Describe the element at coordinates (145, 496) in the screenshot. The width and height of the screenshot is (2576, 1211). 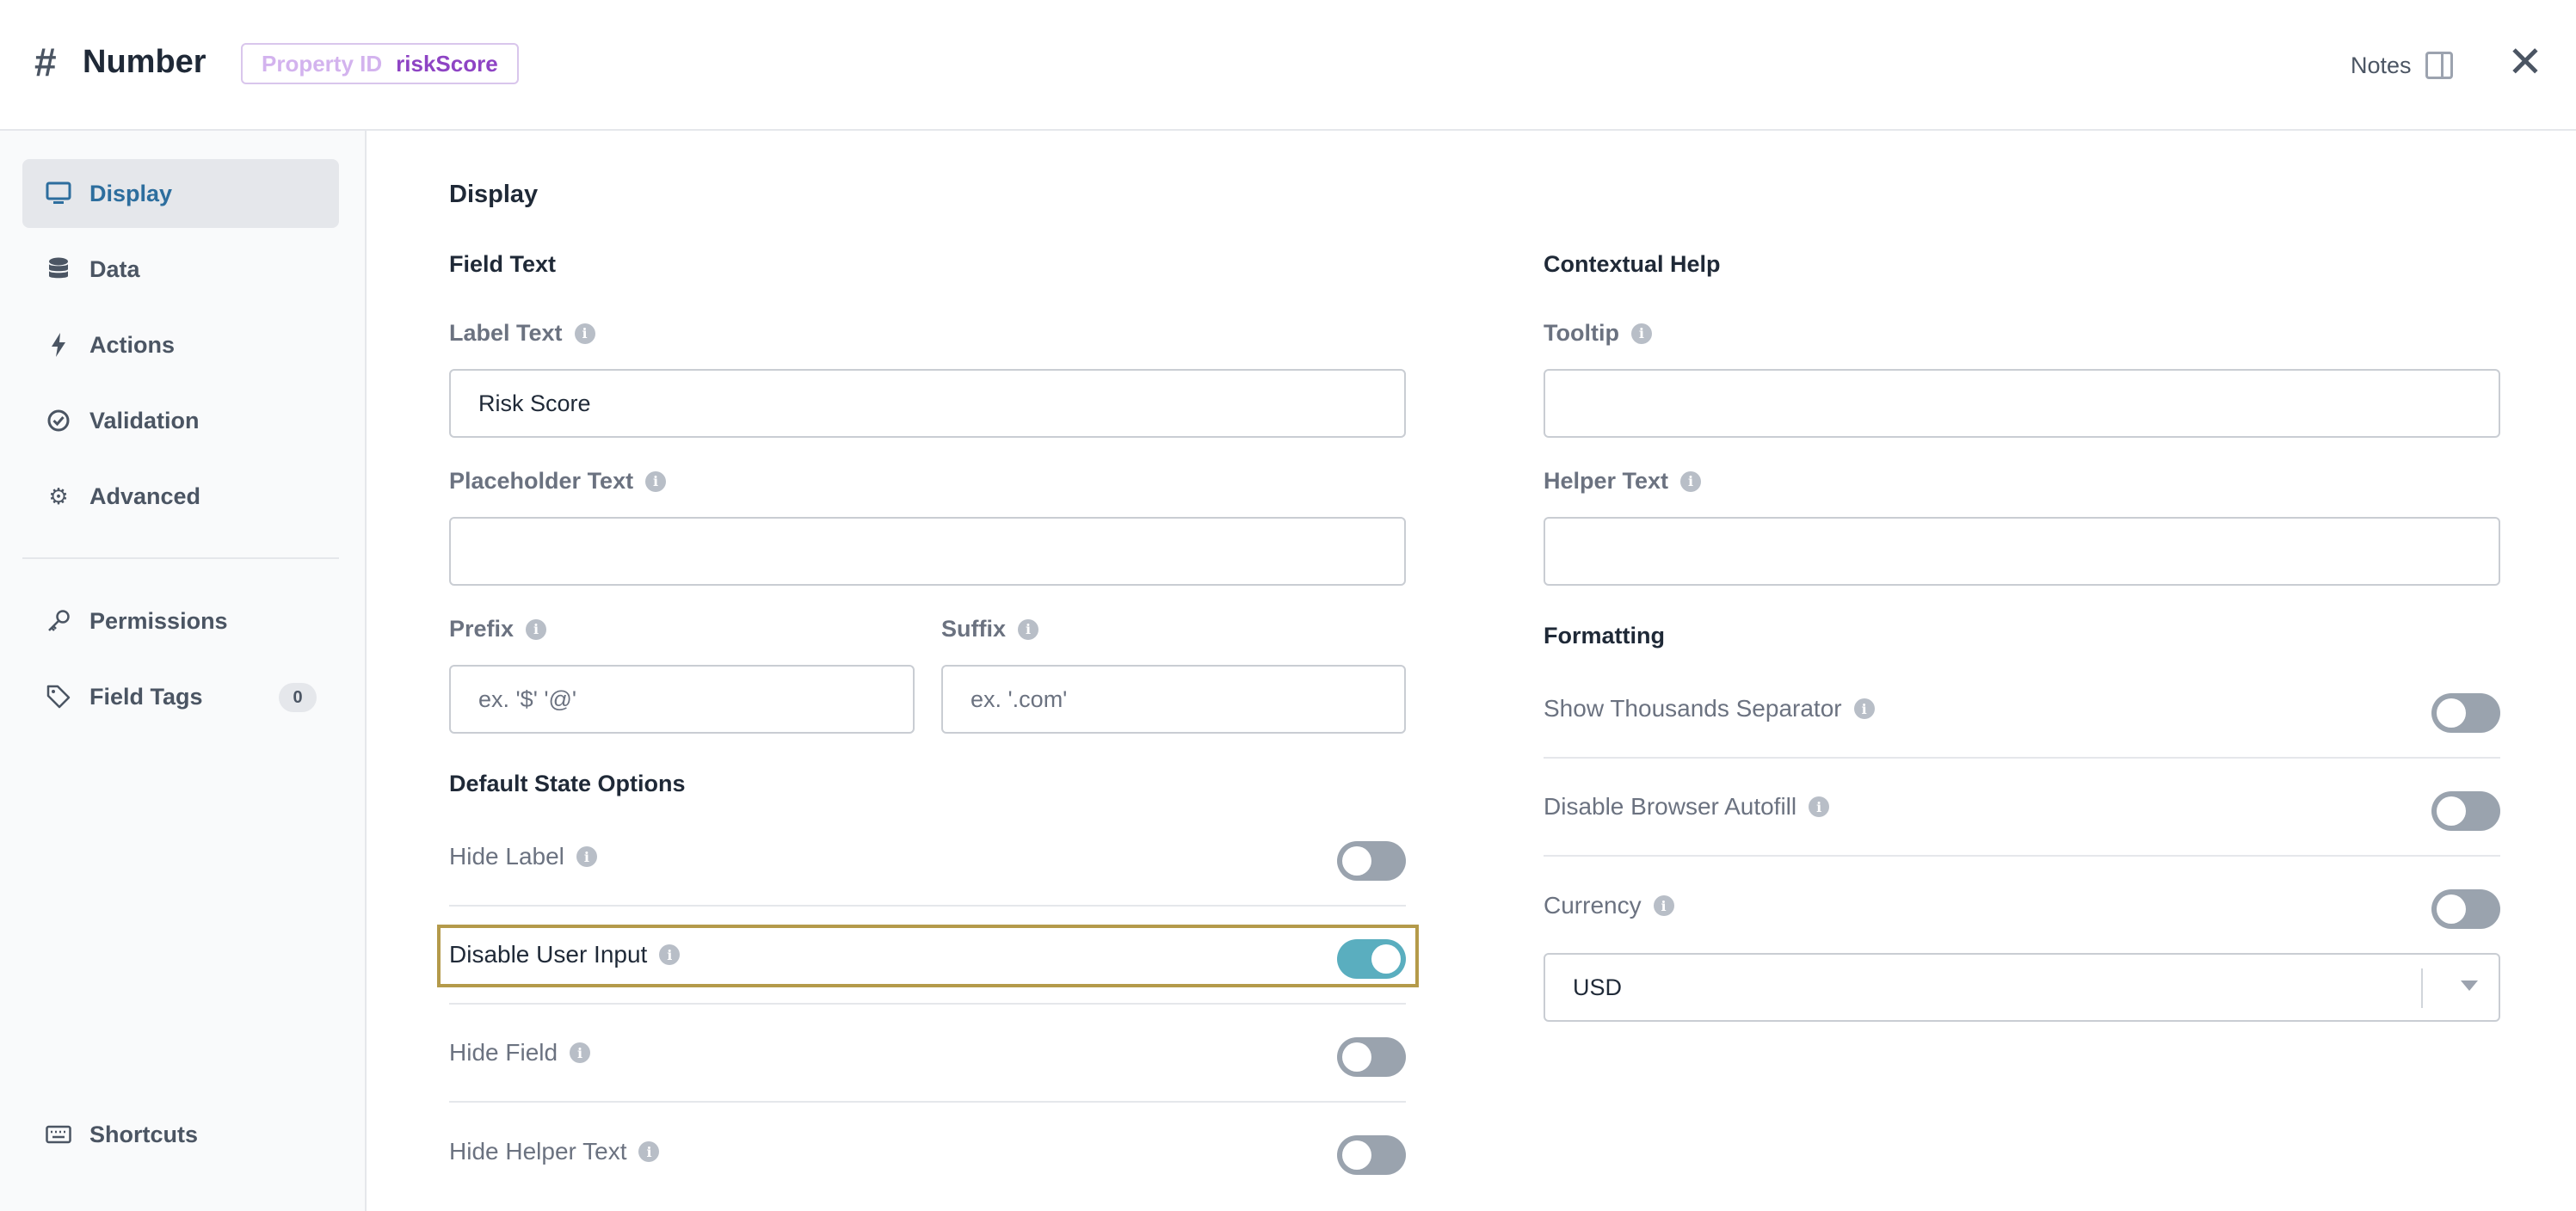
I see `sidebar-item-label: Advanced` at that location.